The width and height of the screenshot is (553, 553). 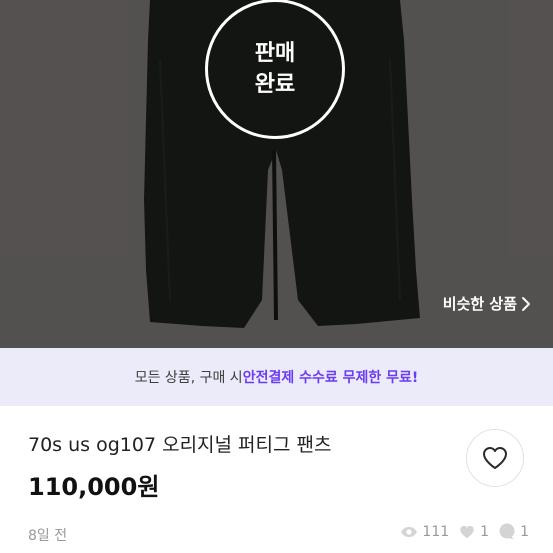 I want to click on product-stats: 111 1 1, so click(x=460, y=531).